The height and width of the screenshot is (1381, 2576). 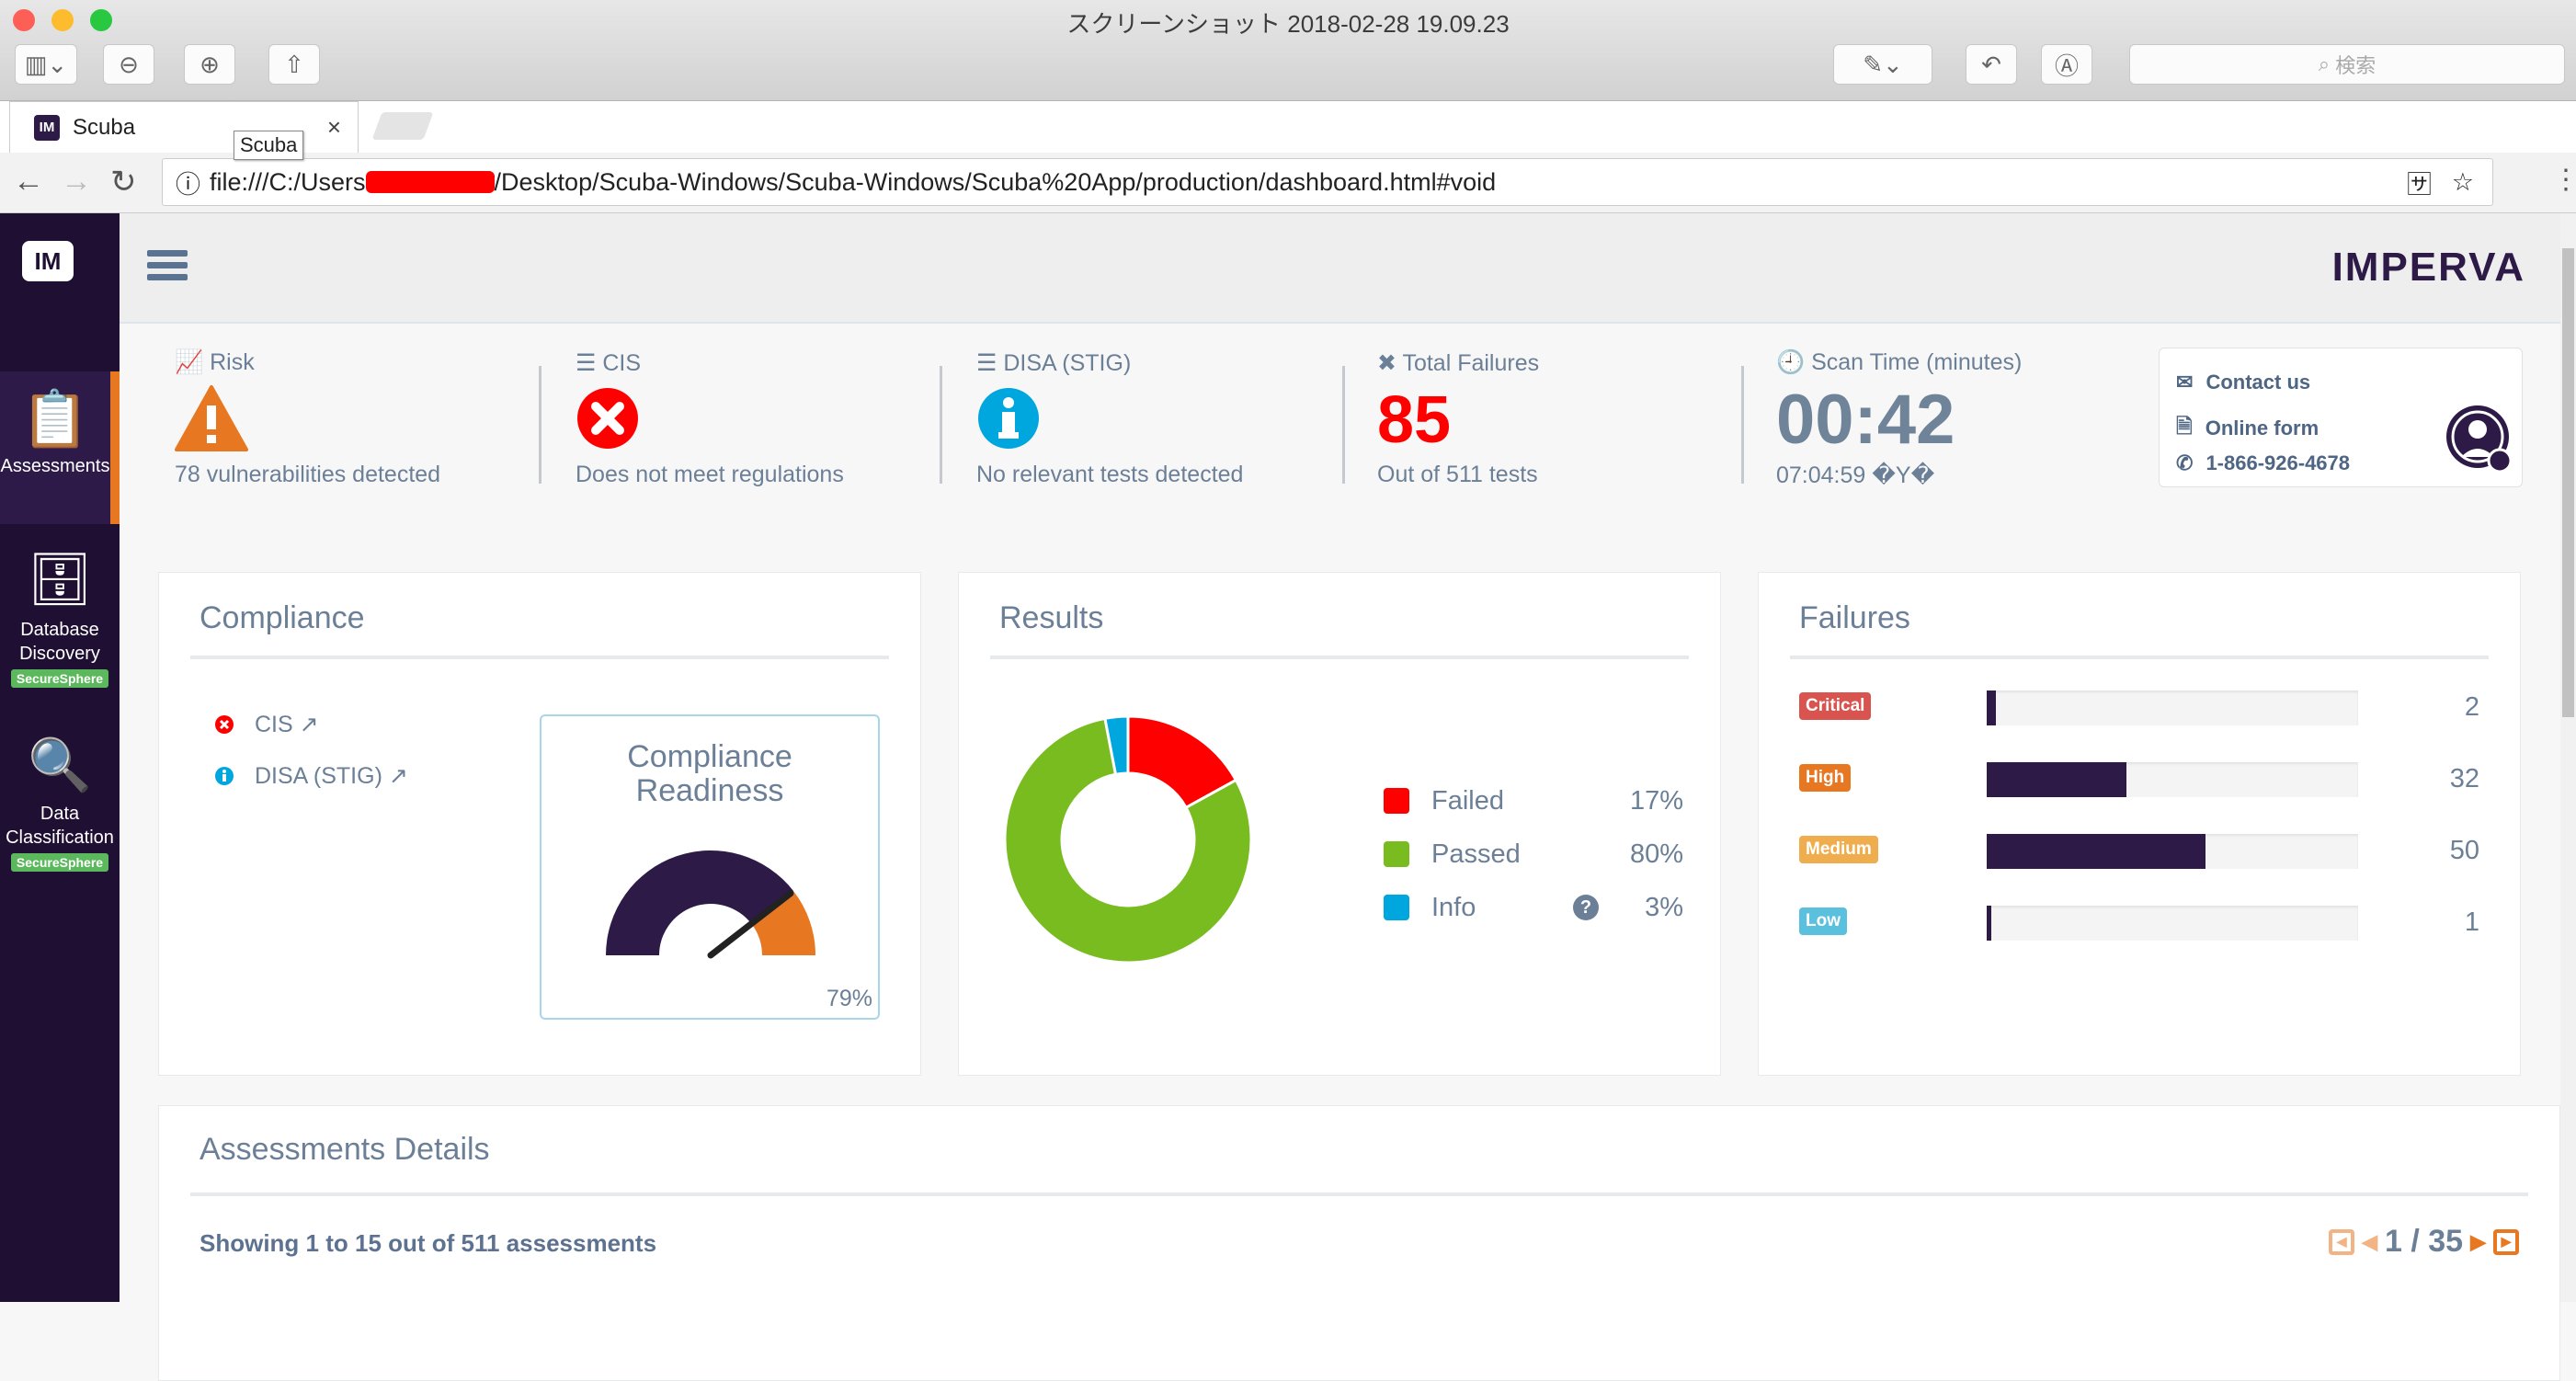 I want to click on failure-count: 2, so click(x=2471, y=707).